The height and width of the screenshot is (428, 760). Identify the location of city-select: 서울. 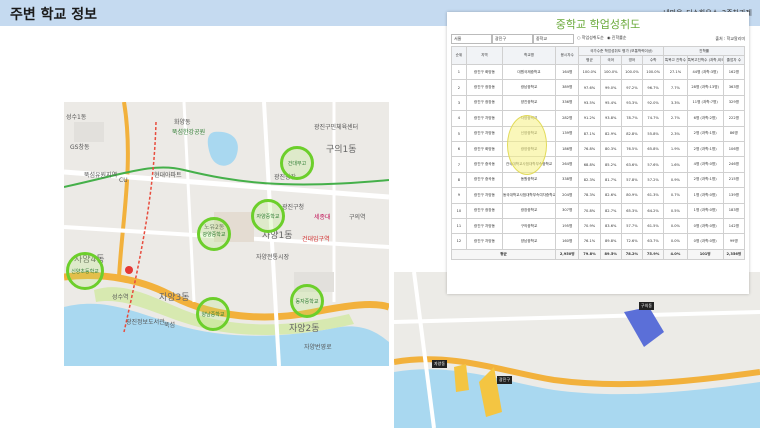
(471, 39).